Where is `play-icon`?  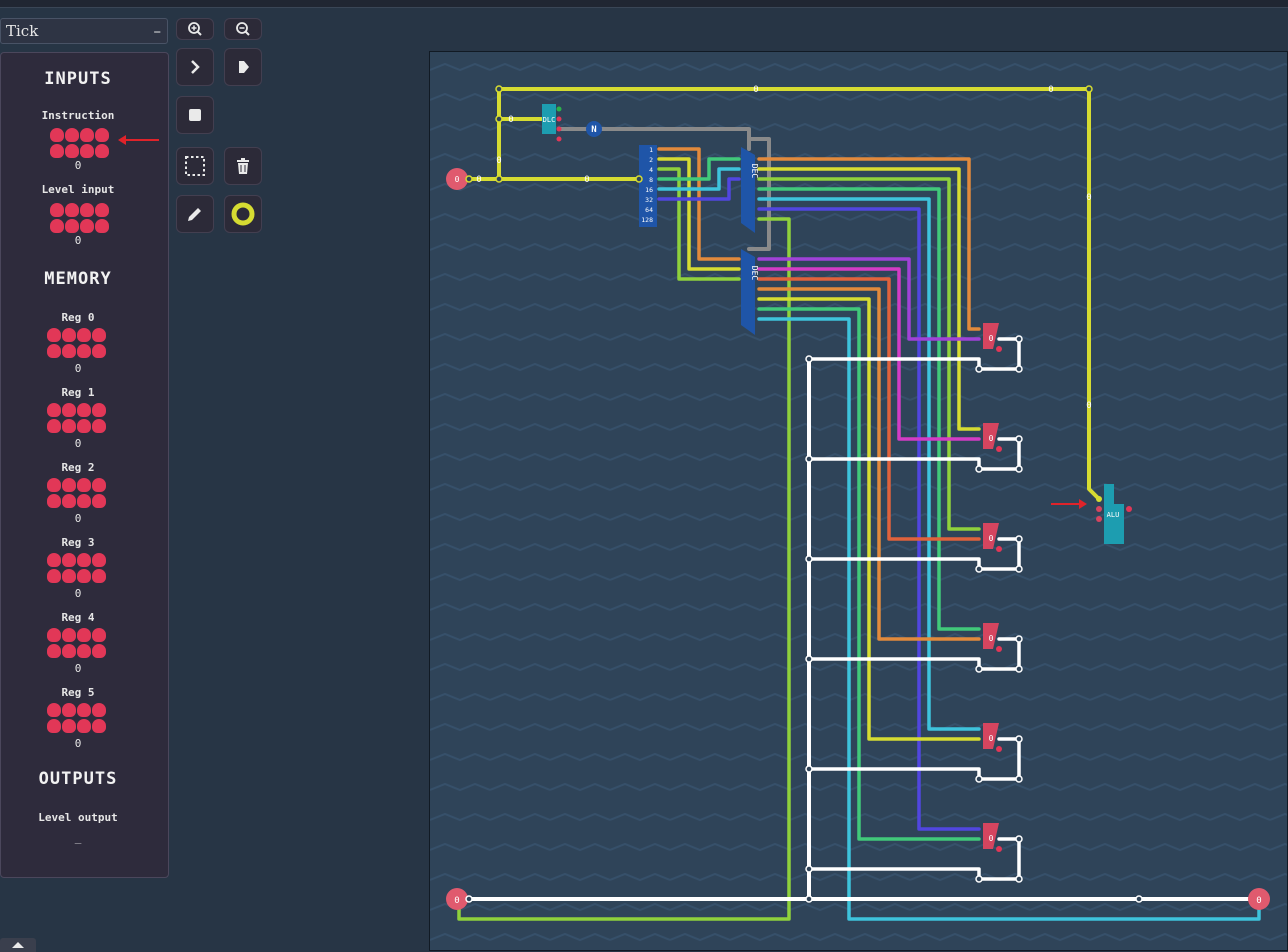
play-icon is located at coordinates (244, 67).